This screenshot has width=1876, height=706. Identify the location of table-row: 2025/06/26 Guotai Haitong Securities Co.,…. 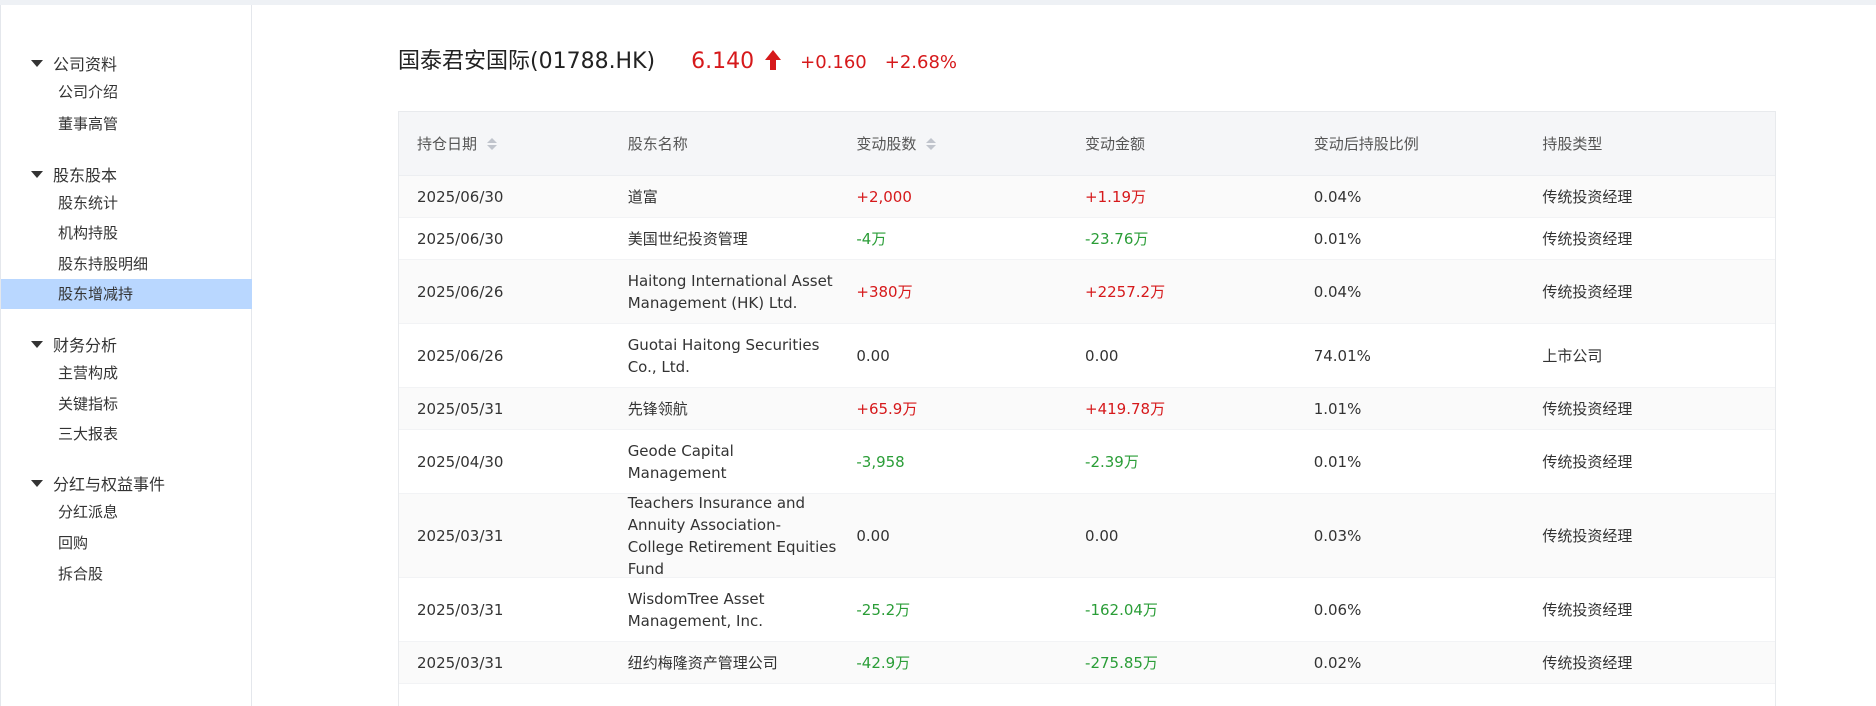
(1087, 356).